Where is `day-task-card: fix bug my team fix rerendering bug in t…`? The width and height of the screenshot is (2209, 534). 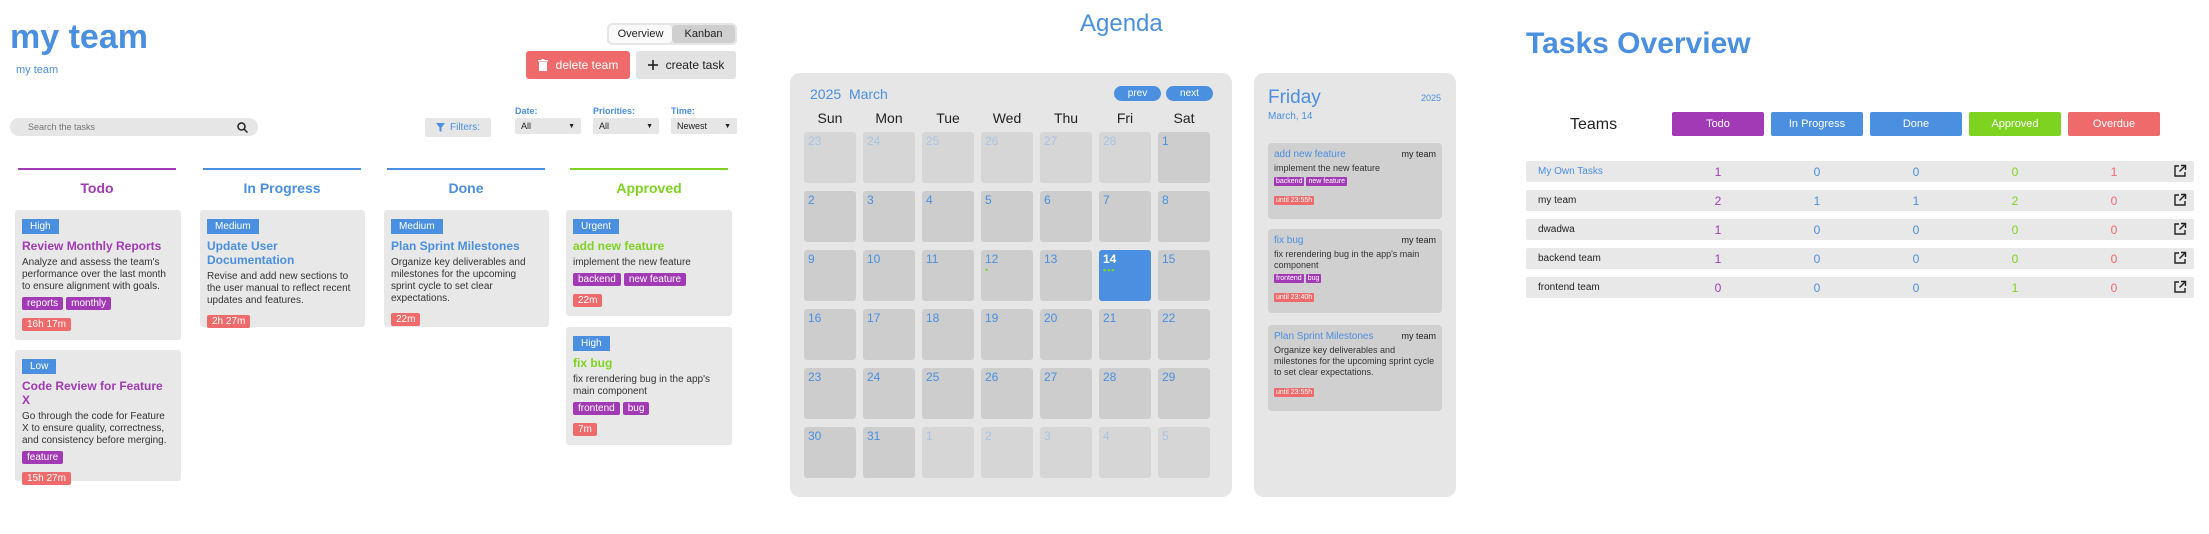
day-task-card: fix bug my team fix rerendering bug in t… is located at coordinates (1355, 271).